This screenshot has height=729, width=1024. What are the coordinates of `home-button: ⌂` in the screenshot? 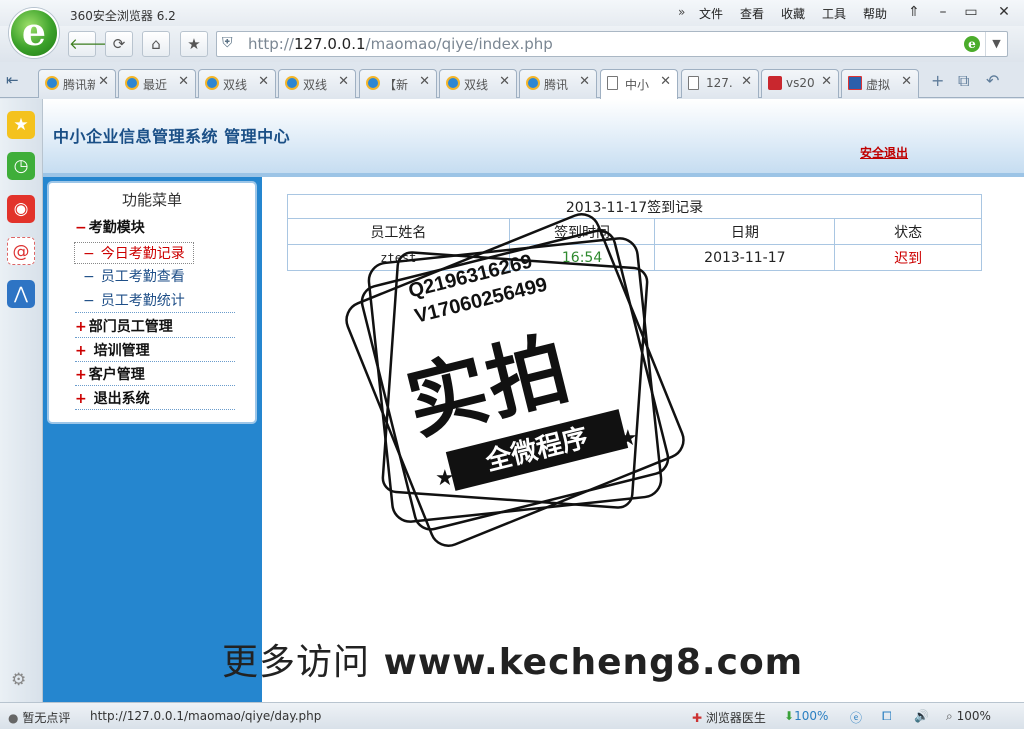 It's located at (156, 44).